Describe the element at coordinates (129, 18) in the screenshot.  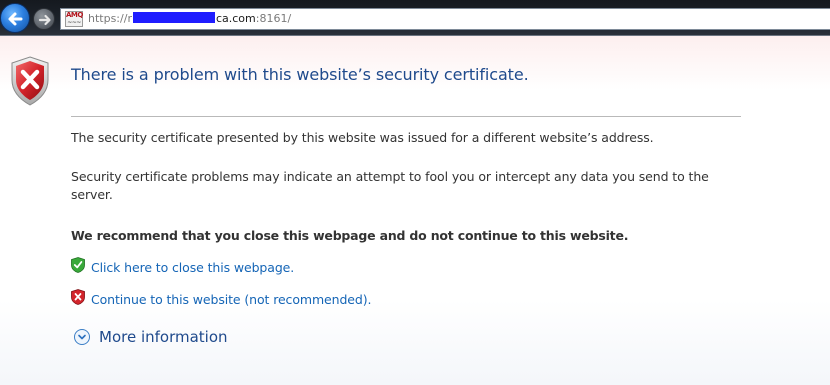
I see `url-partial: r` at that location.